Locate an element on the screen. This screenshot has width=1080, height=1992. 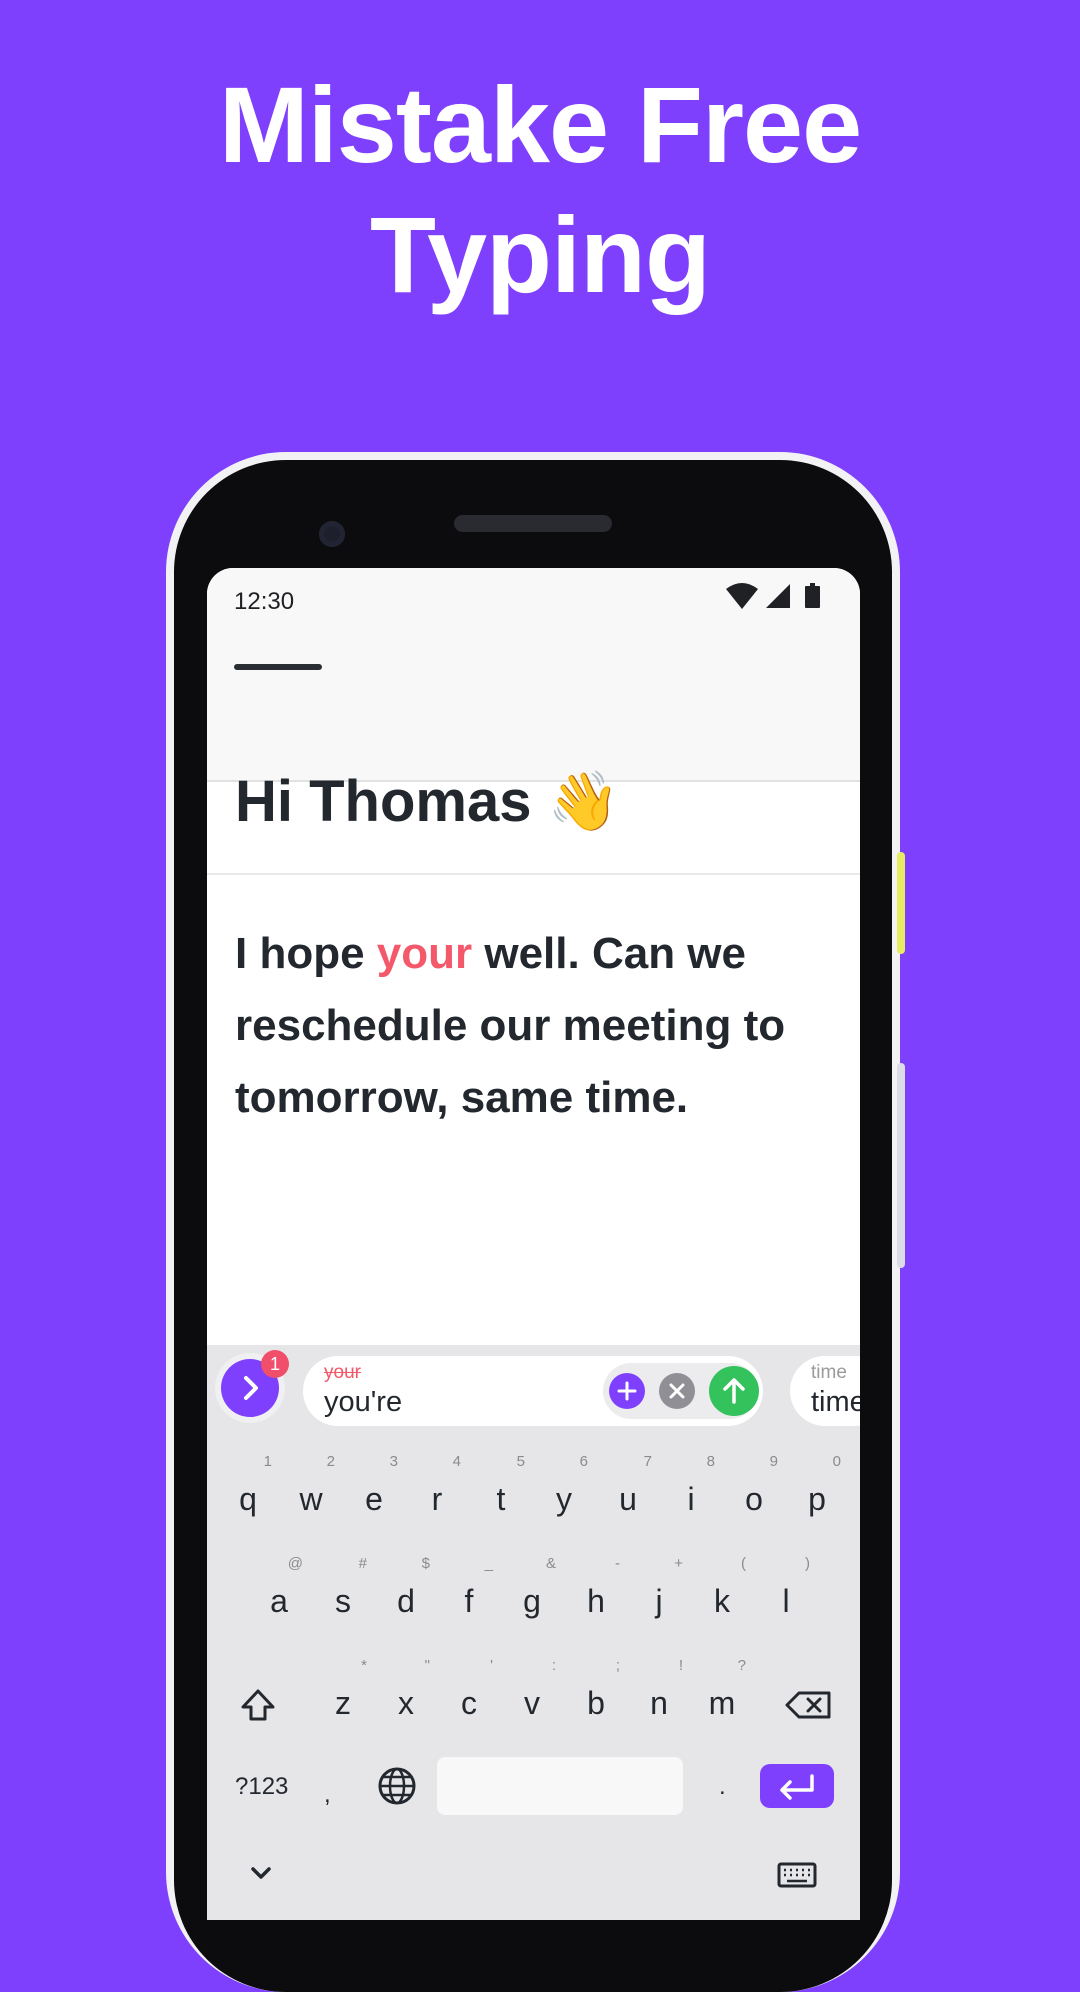
key-hint: 7 is located at coordinates (647, 1461).